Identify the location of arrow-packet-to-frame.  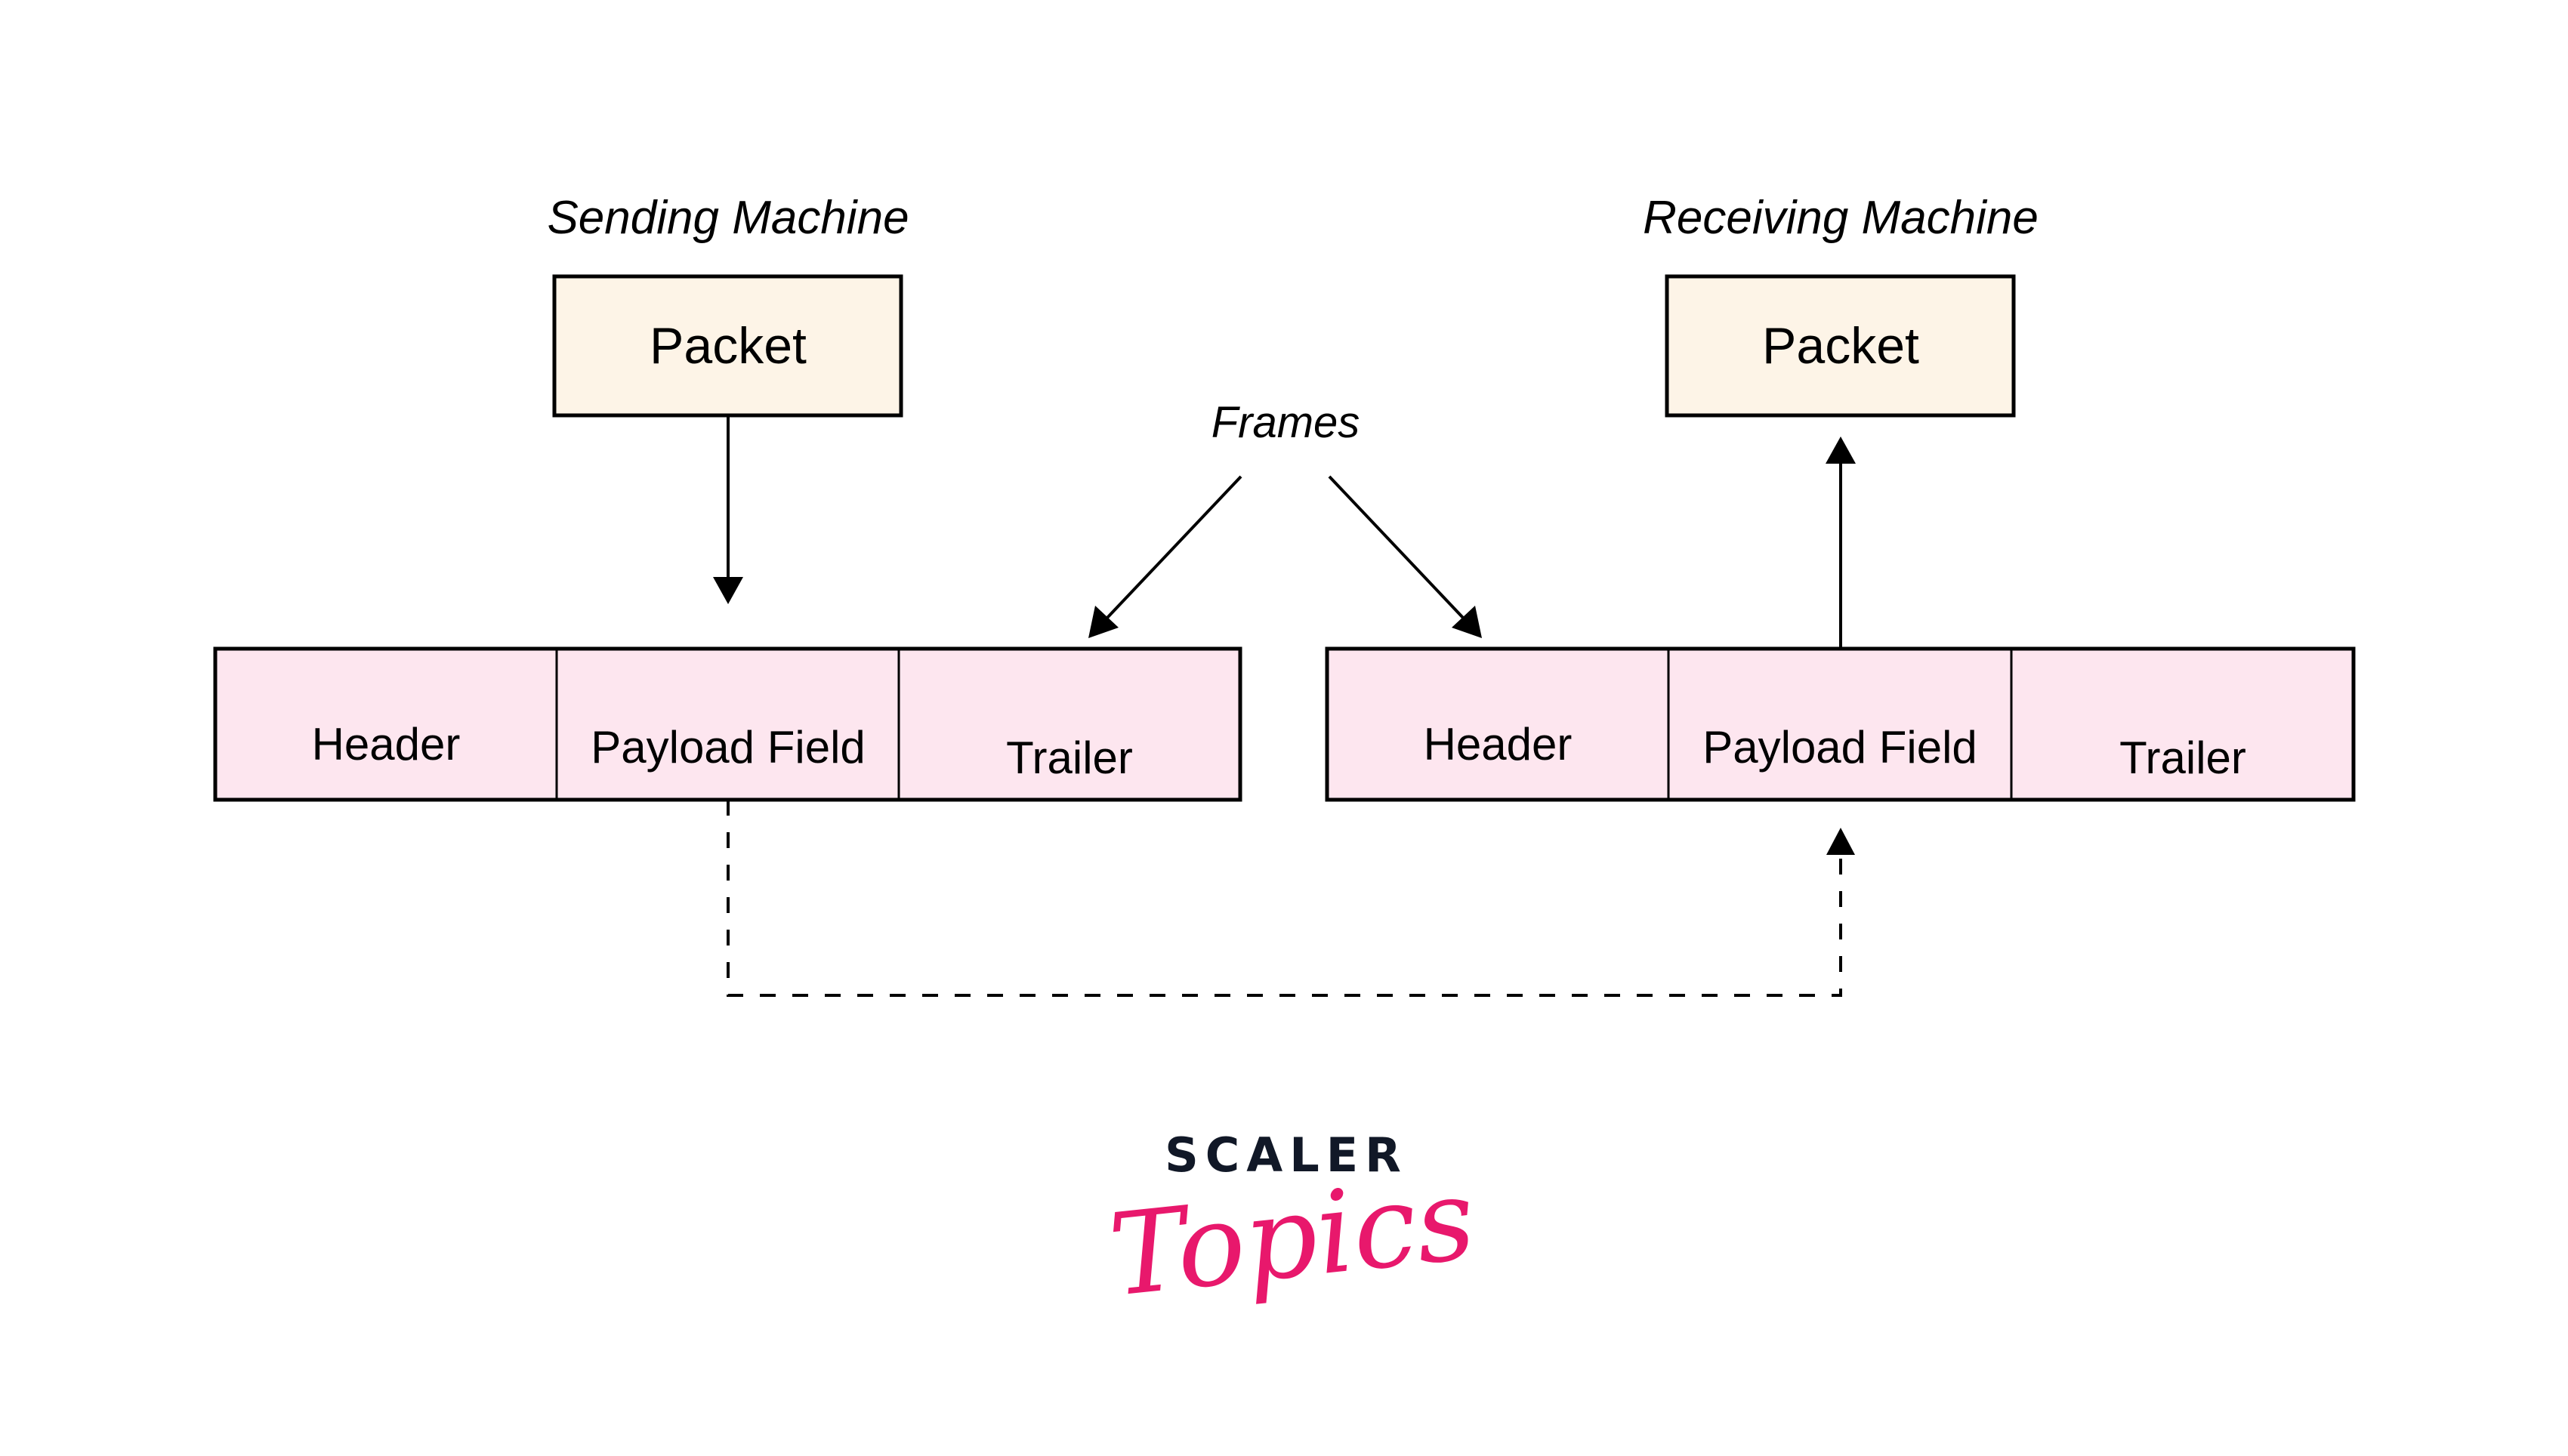
(728, 510).